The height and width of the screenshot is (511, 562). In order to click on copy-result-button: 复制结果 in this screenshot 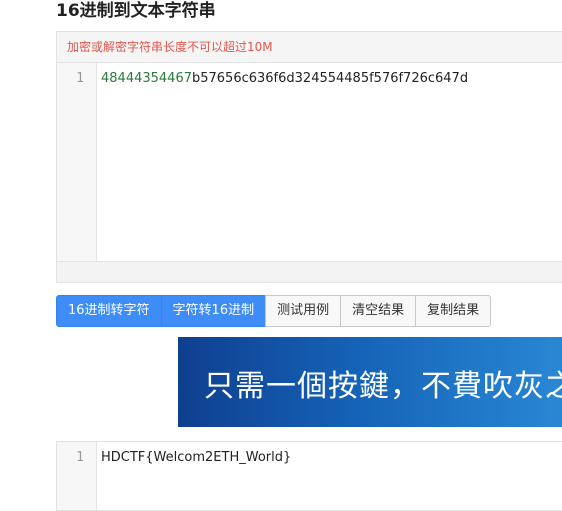, I will do `click(453, 311)`.